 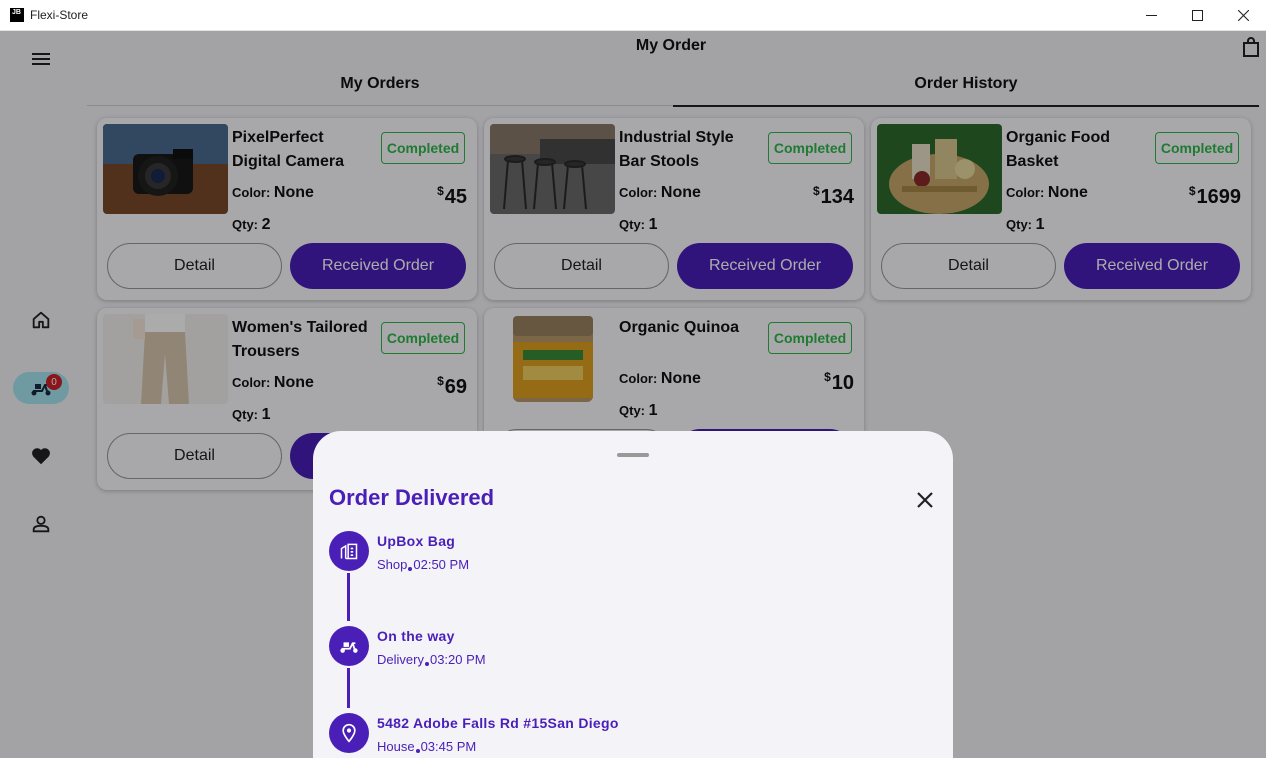 What do you see at coordinates (498, 723) in the screenshot?
I see `step-title: 5482 Adobe Falls Rd #15San Diego` at bounding box center [498, 723].